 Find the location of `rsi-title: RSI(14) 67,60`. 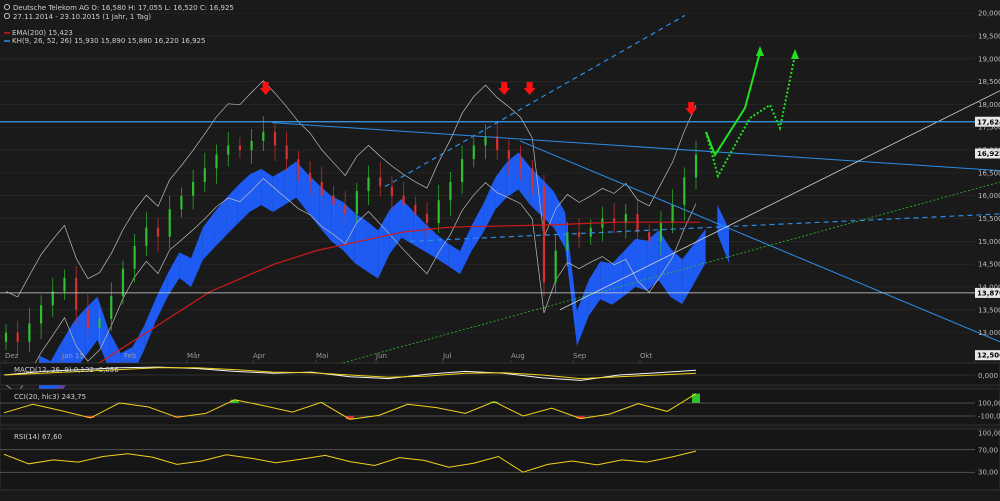

rsi-title: RSI(14) 67,60 is located at coordinates (38, 437).